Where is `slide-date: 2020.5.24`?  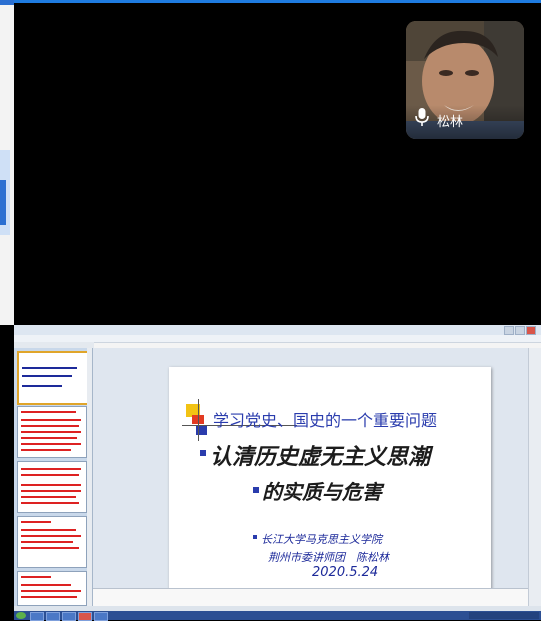 slide-date: 2020.5.24 is located at coordinates (345, 572).